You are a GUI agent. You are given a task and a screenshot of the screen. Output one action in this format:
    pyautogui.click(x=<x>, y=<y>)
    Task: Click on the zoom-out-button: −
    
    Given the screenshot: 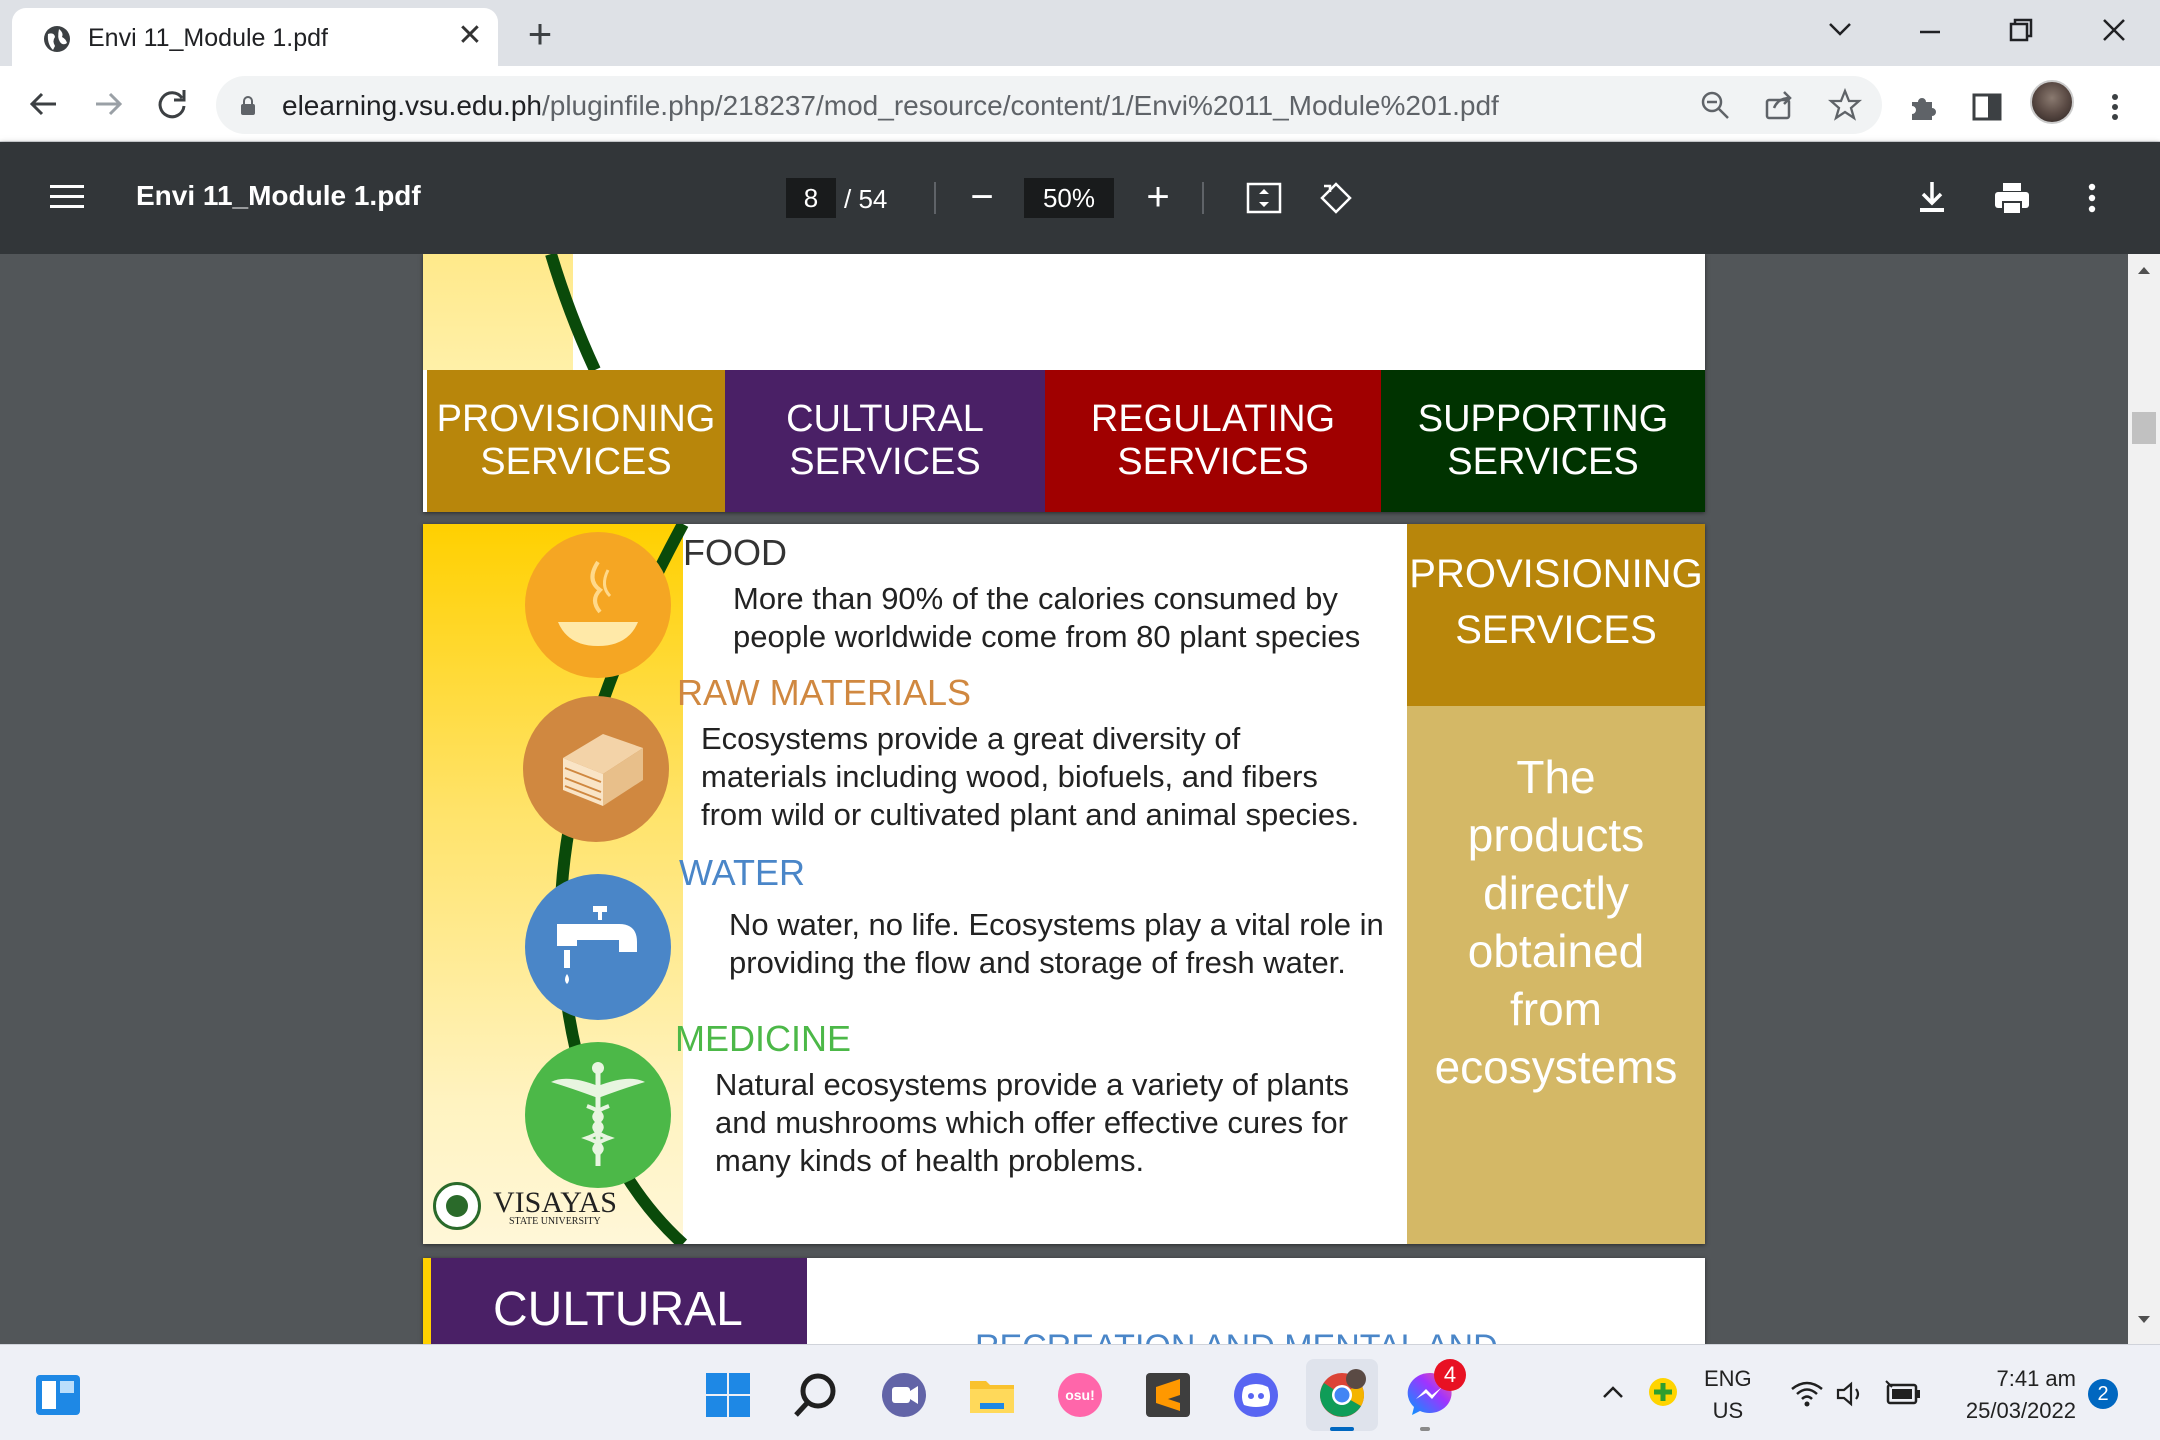 What is the action you would take?
    pyautogui.click(x=982, y=197)
    